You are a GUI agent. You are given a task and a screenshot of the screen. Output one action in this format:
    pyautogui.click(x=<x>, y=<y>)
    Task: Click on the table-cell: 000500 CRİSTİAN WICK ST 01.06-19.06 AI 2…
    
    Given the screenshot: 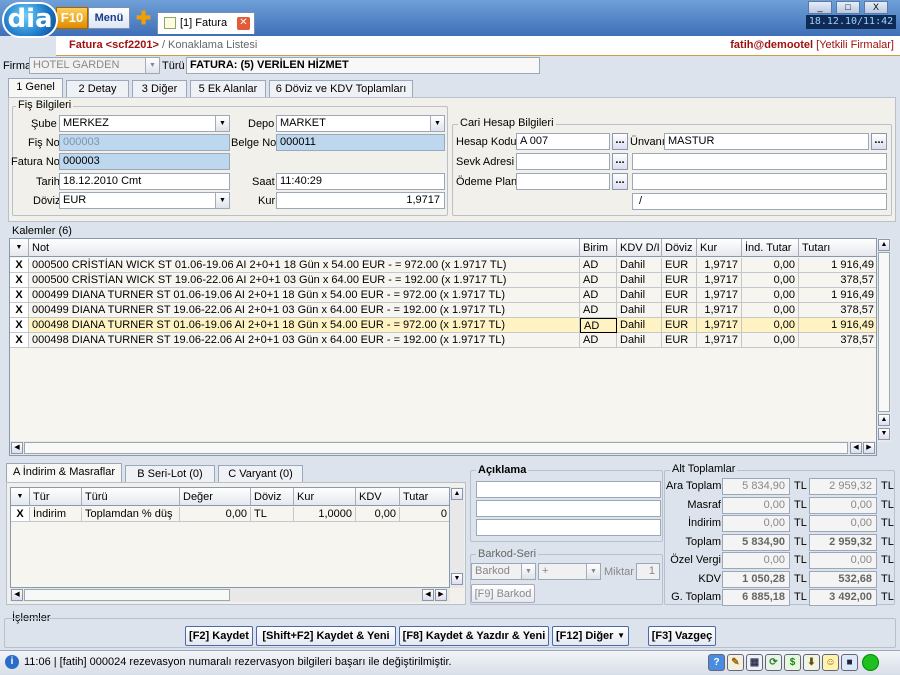 What is the action you would take?
    pyautogui.click(x=304, y=265)
    